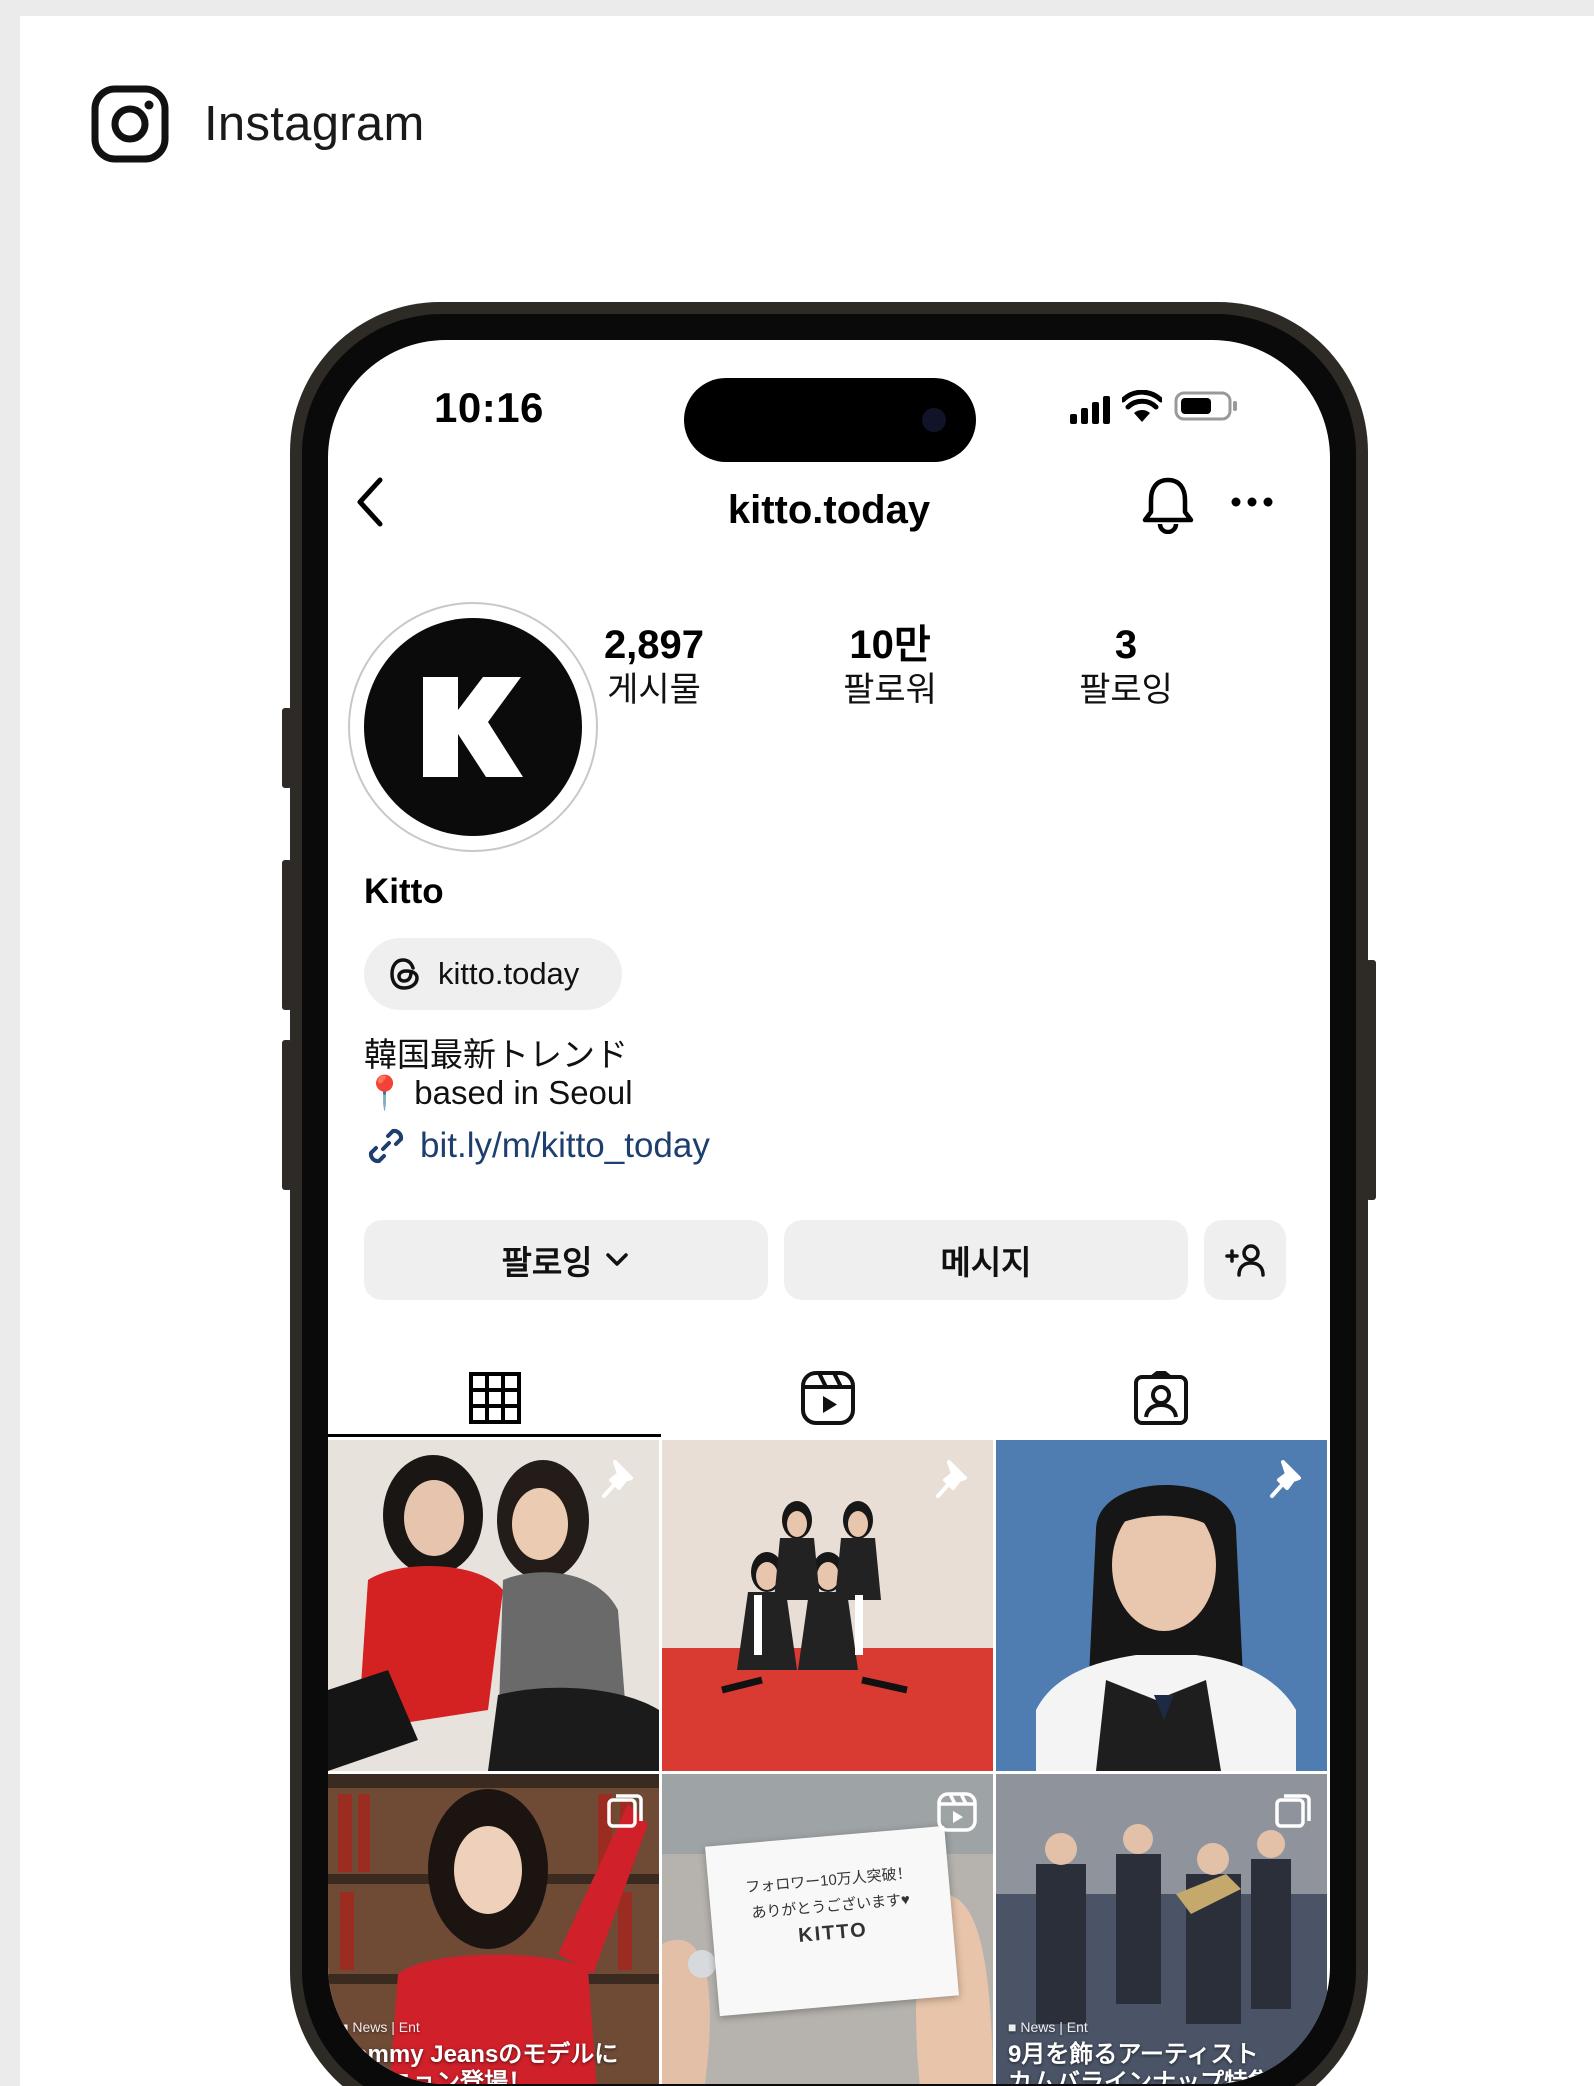  I want to click on reels-icon, so click(827, 1398).